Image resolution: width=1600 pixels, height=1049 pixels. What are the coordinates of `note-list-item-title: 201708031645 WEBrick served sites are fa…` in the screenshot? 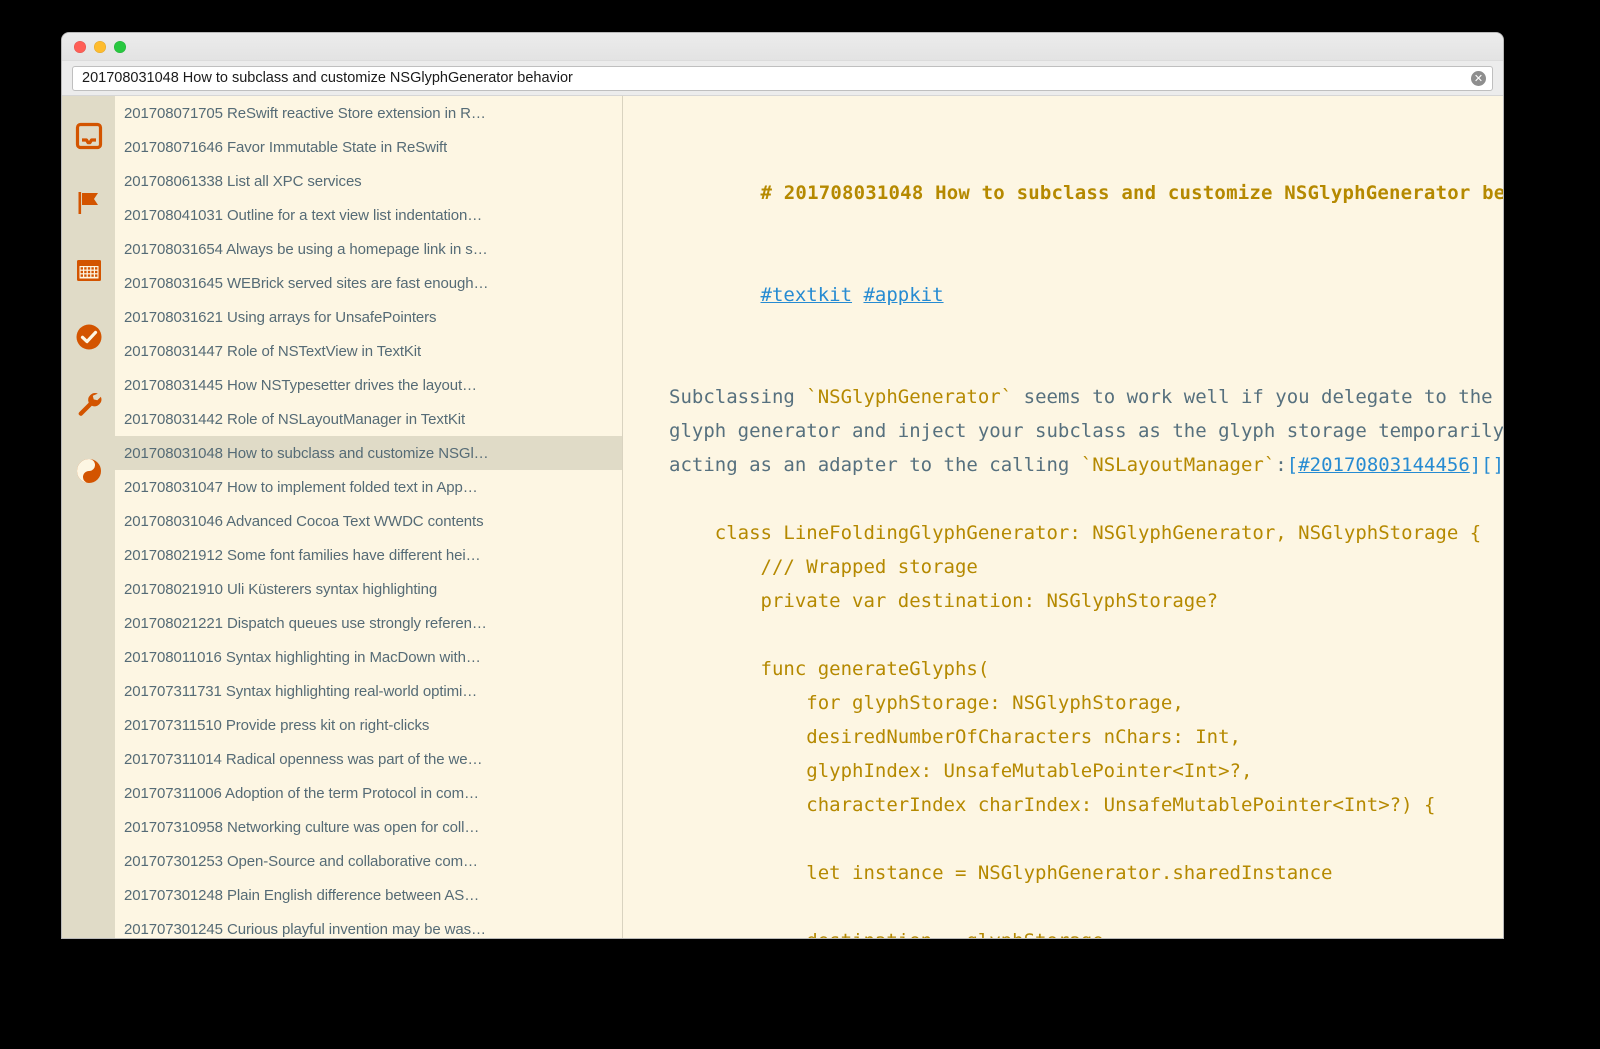 It's located at (306, 283).